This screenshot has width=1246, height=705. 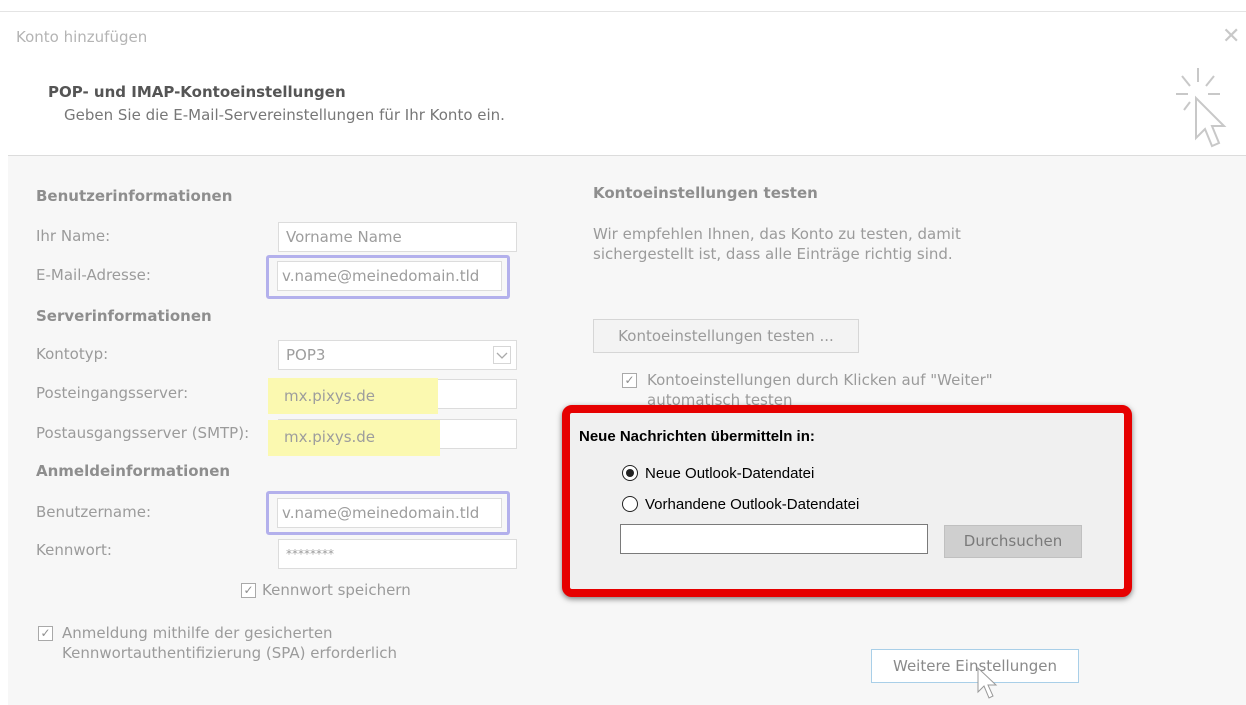 I want to click on close-icon: ✕, so click(x=1231, y=37).